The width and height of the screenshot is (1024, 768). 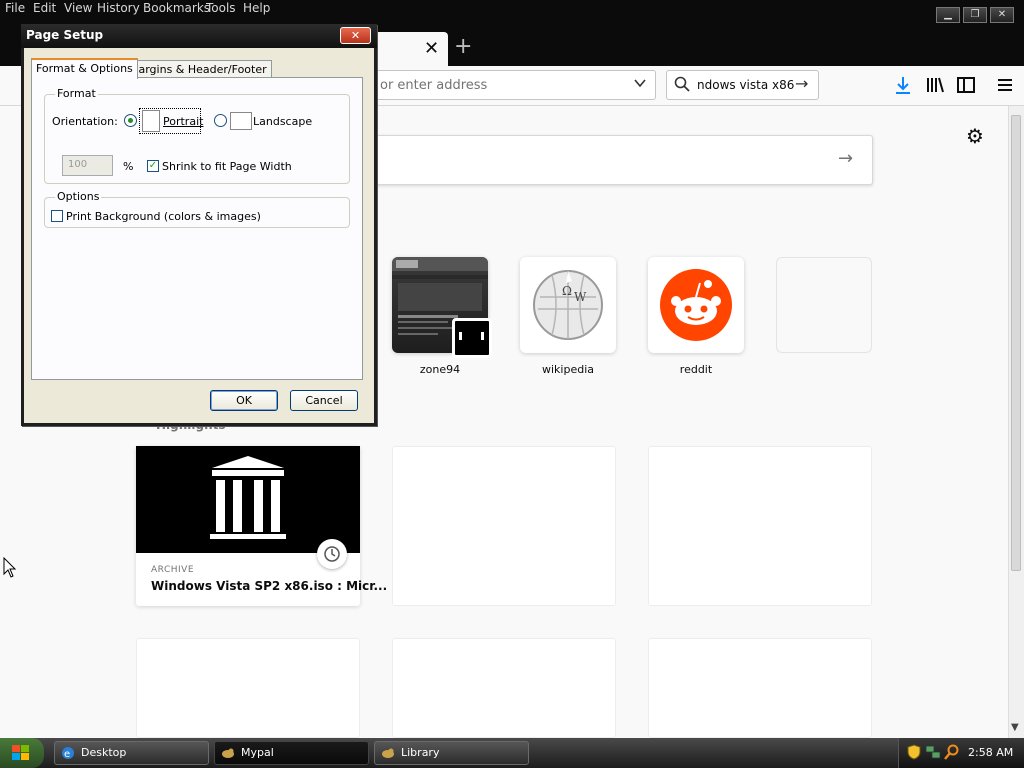 What do you see at coordinates (257, 752) in the screenshot?
I see `taskbar-item-label: Mypal` at bounding box center [257, 752].